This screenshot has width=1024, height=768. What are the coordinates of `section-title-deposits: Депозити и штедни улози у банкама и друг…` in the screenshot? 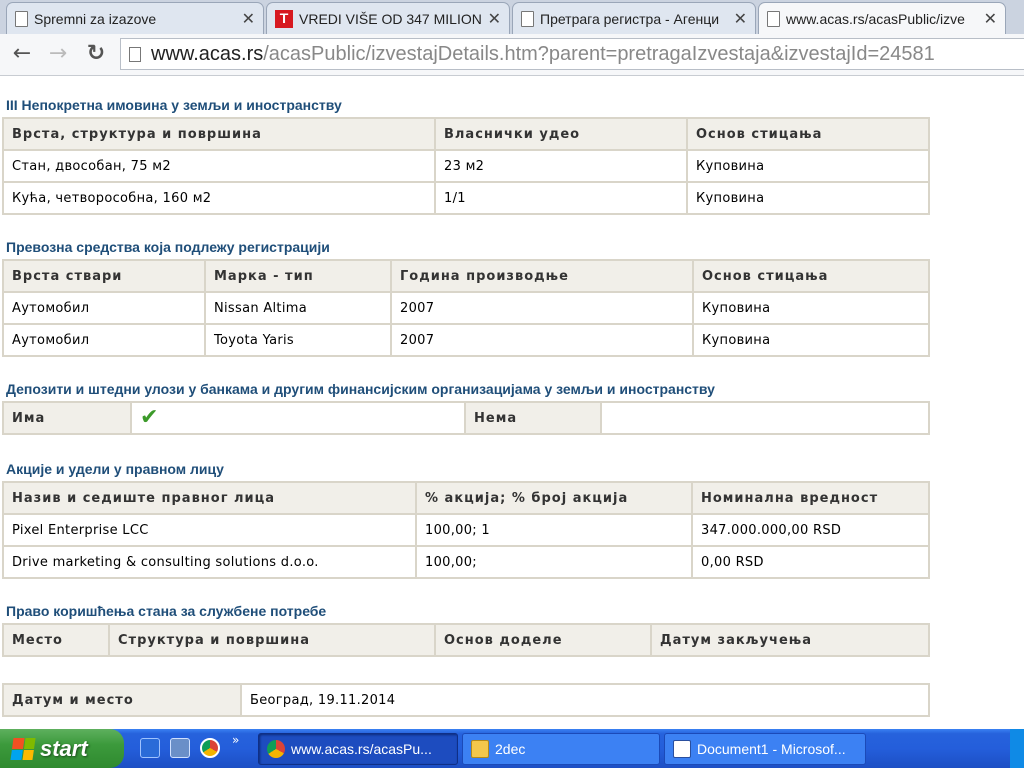 It's located at (360, 389).